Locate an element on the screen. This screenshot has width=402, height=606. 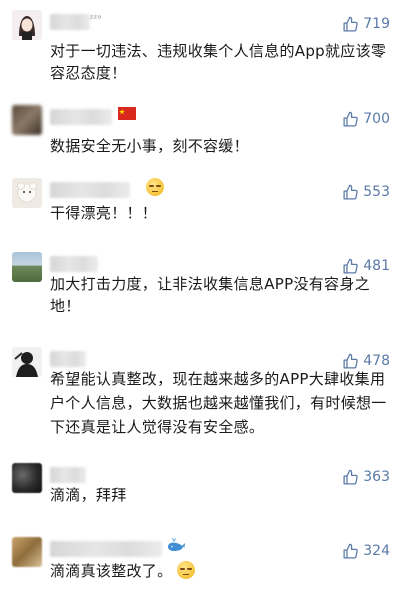
like-button: 324 is located at coordinates (366, 551).